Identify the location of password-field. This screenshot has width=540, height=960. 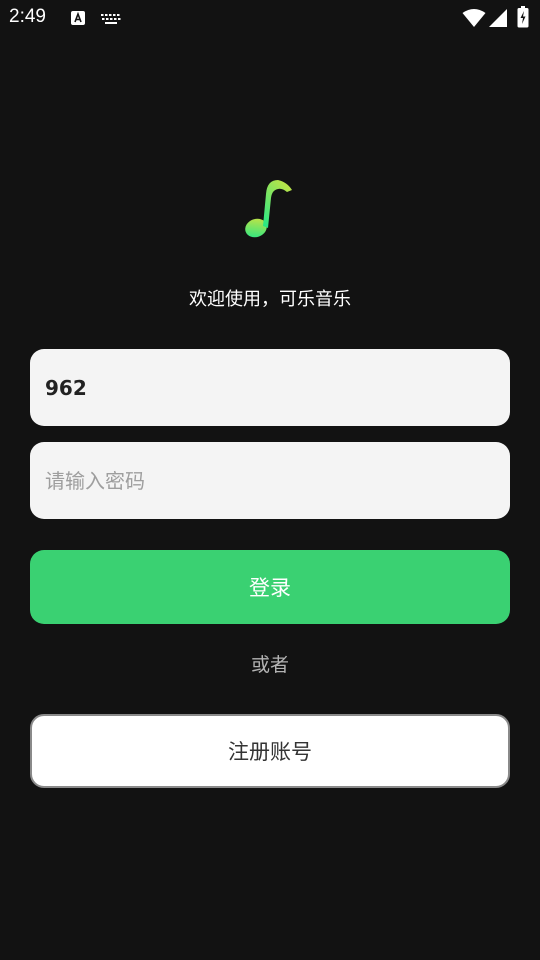
(270, 480).